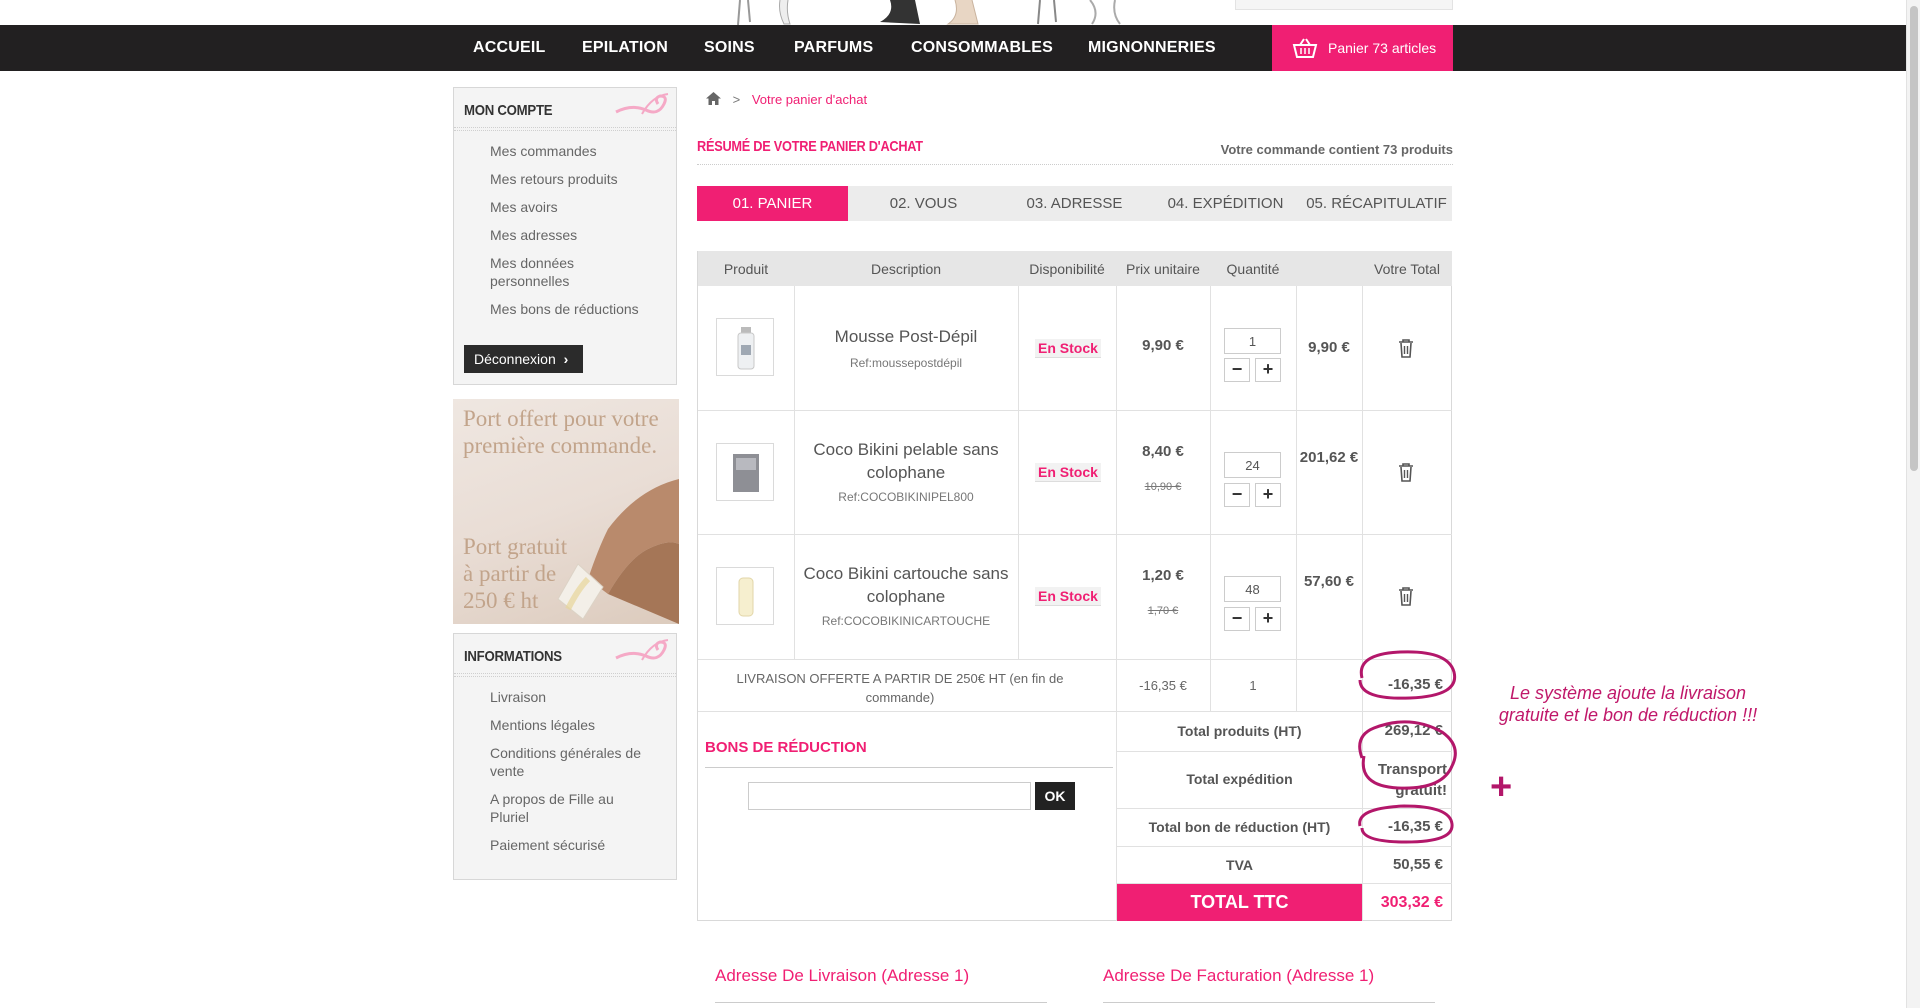 Image resolution: width=1920 pixels, height=1008 pixels. Describe the element at coordinates (1329, 581) in the screenshot. I see `line-total: 57,60 €` at that location.